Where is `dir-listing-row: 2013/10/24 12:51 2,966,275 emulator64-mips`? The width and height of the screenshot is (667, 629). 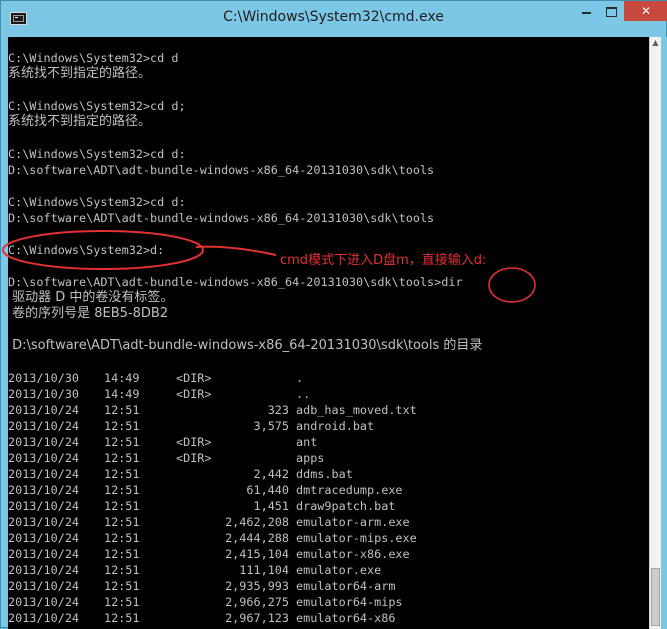
dir-listing-row: 2013/10/24 12:51 2,966,275 emulator64-mips is located at coordinates (328, 602).